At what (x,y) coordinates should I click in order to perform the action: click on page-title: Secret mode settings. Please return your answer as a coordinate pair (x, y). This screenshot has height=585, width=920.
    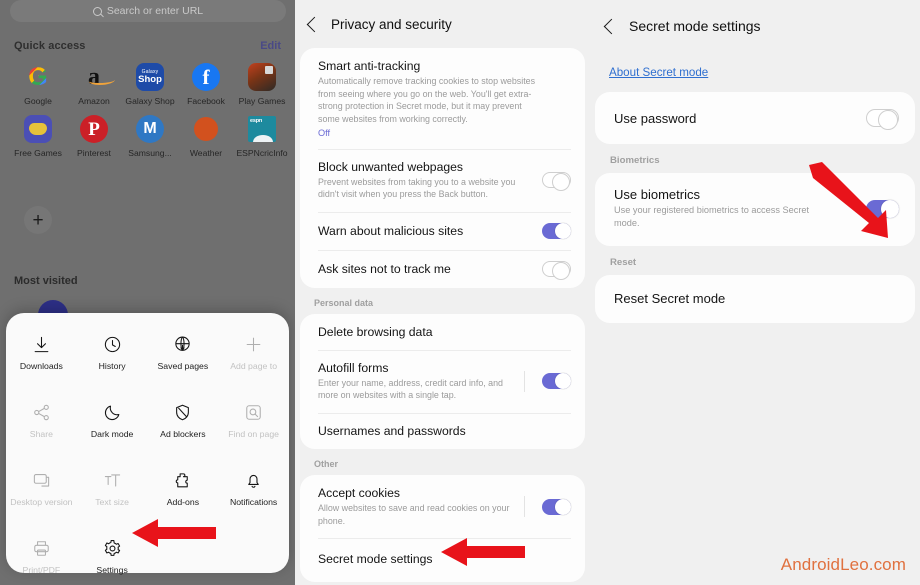
    Looking at the image, I should click on (695, 26).